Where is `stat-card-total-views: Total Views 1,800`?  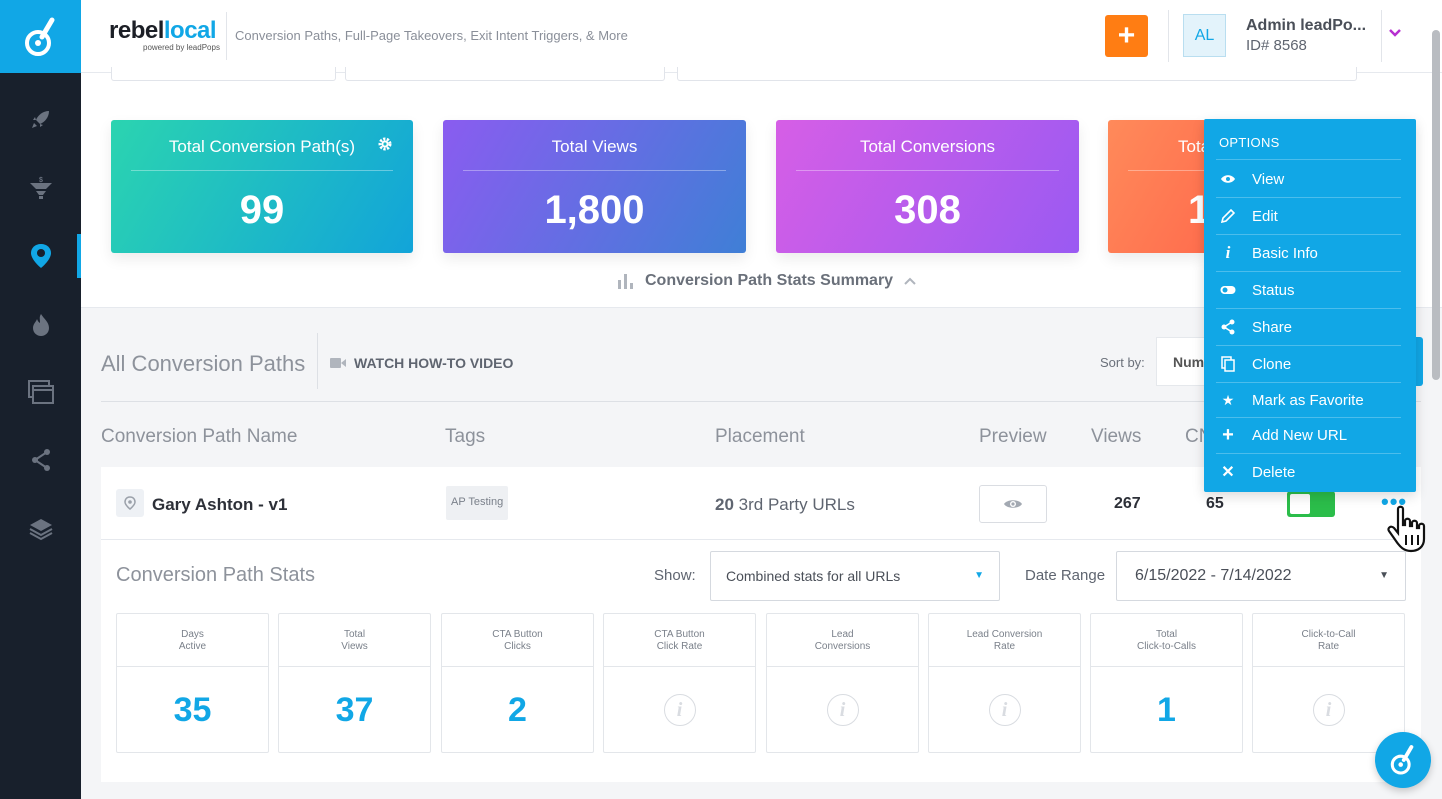 stat-card-total-views: Total Views 1,800 is located at coordinates (594, 186).